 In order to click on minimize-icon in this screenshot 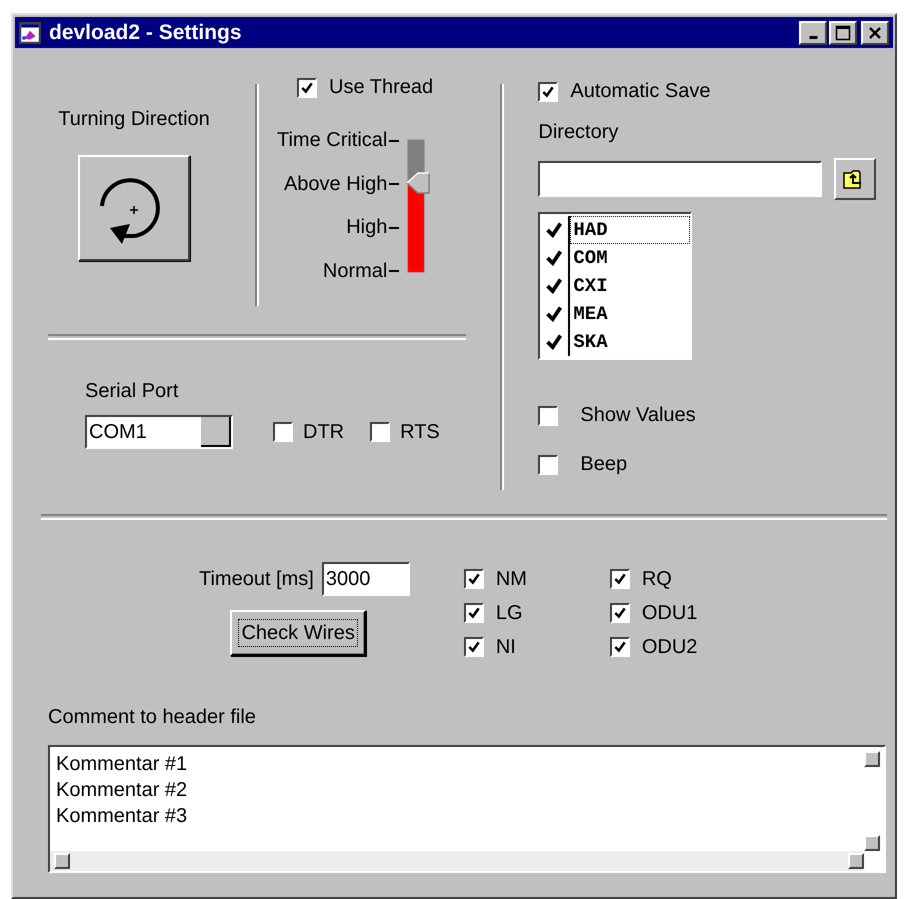, I will do `click(813, 37)`.